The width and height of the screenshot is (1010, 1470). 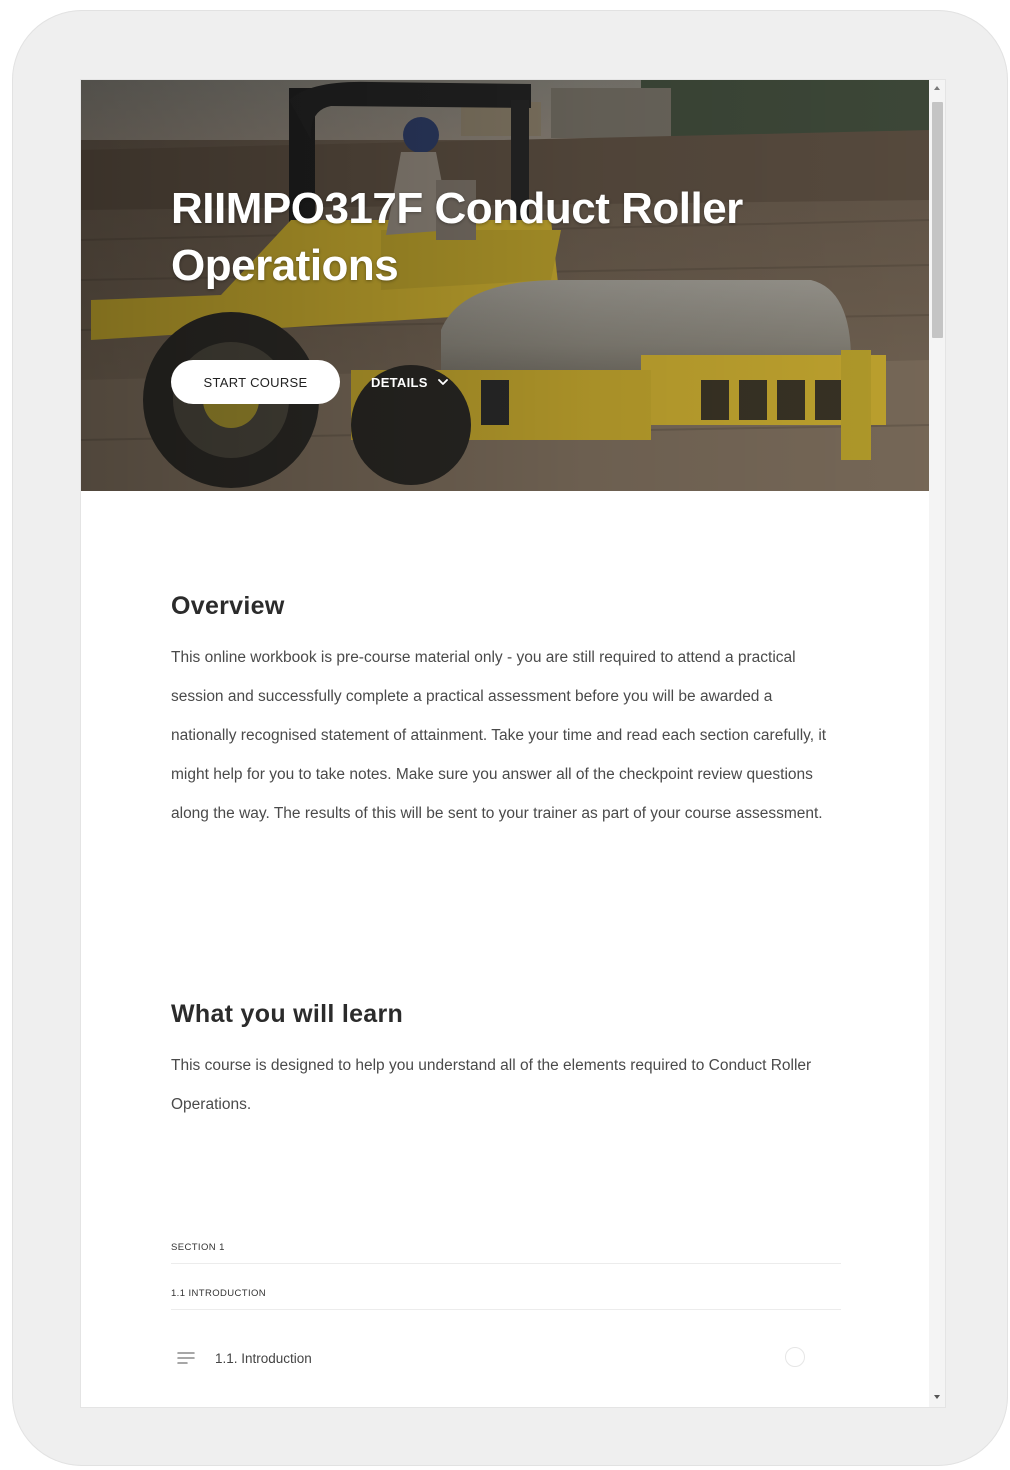 What do you see at coordinates (506, 1263) in the screenshot?
I see `section-divider` at bounding box center [506, 1263].